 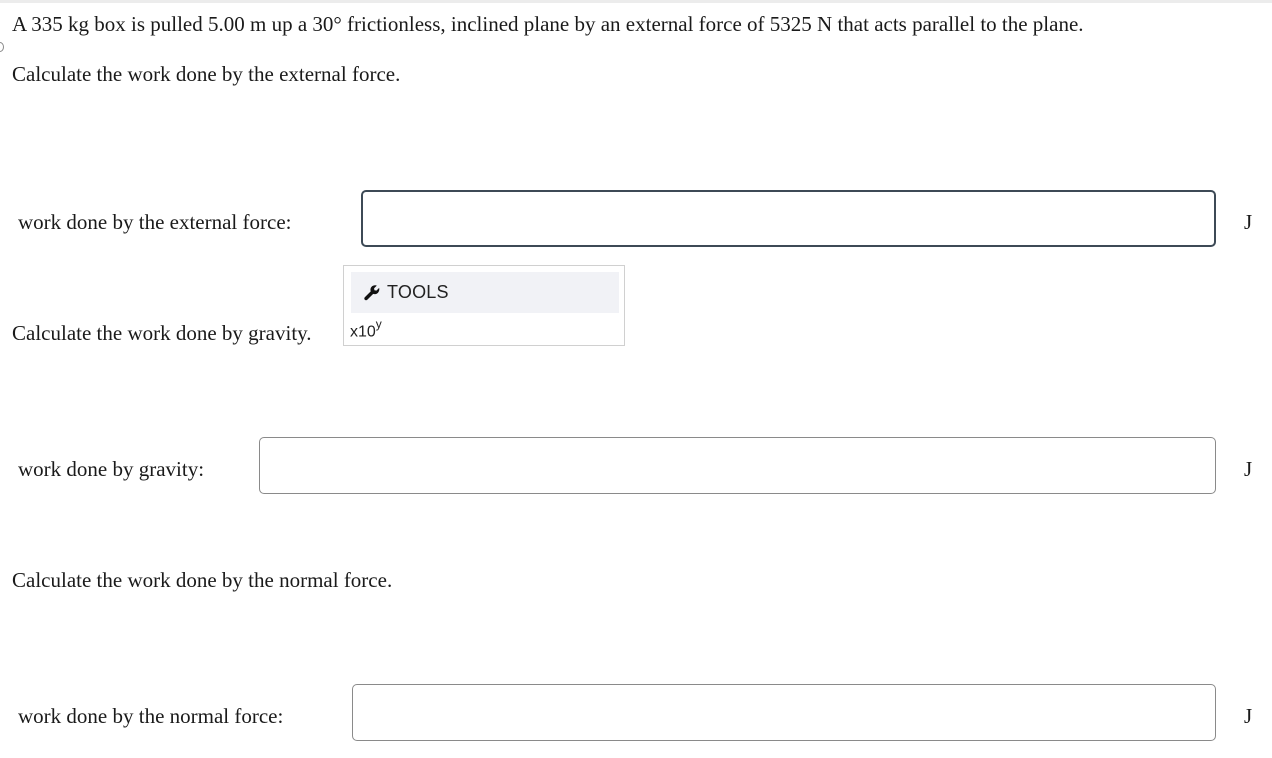 What do you see at coordinates (378, 324) in the screenshot?
I see `sci-notation-exponent: y` at bounding box center [378, 324].